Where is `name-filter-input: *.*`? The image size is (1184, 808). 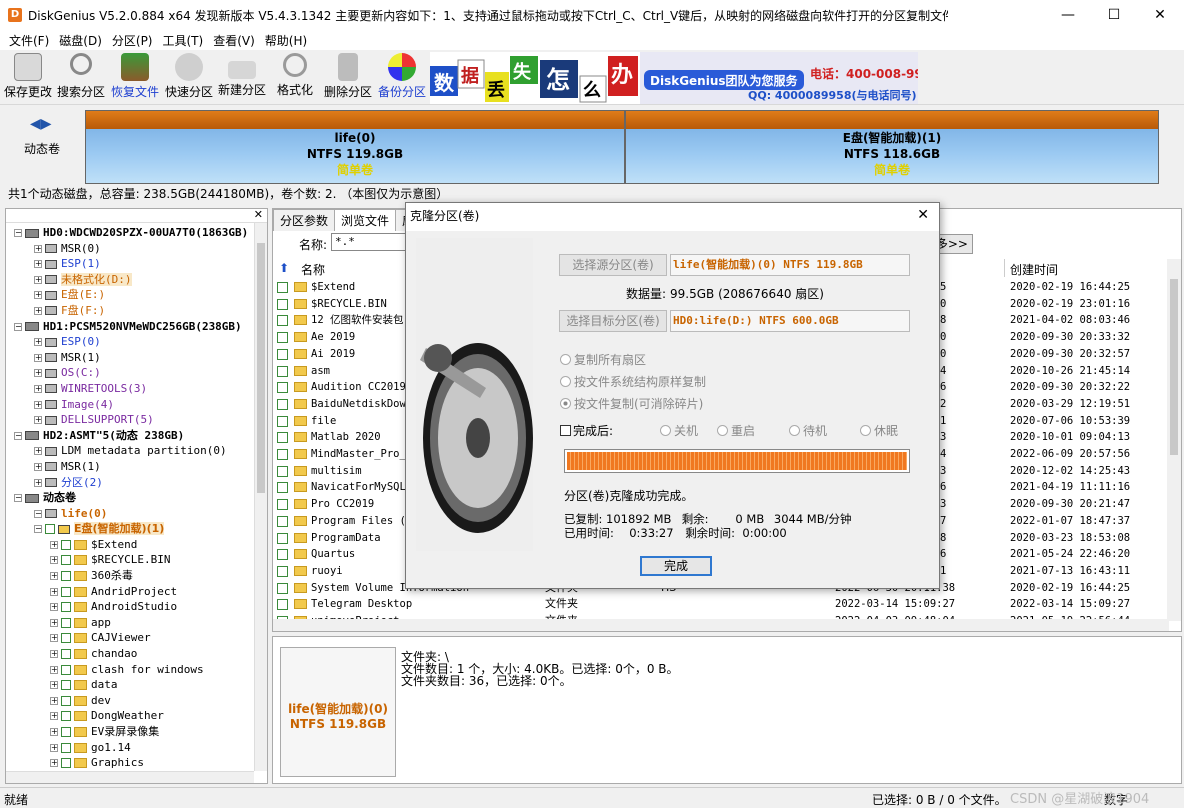
name-filter-input: *.* is located at coordinates (371, 242).